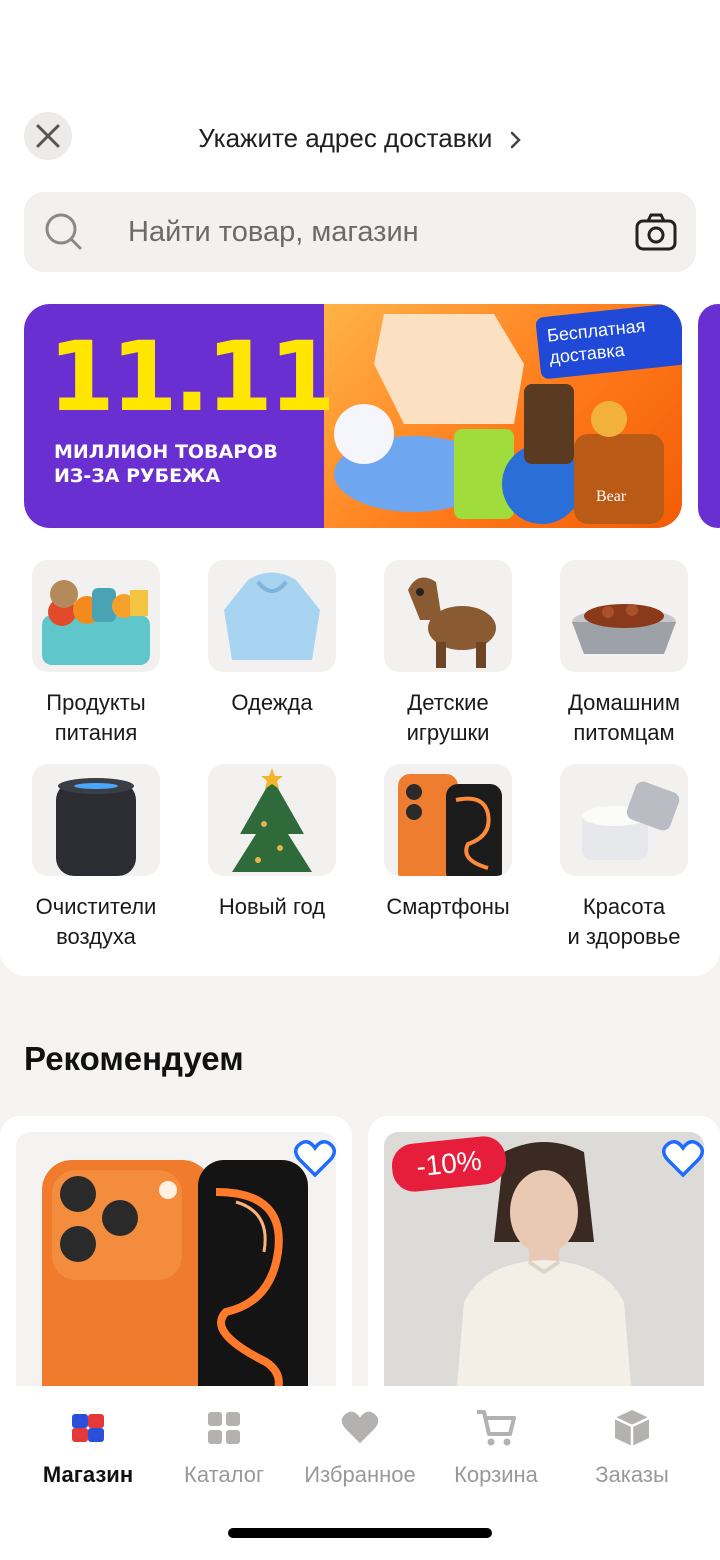 The image size is (720, 1560). Describe the element at coordinates (448, 702) in the screenshot. I see `category-label-line1: Детские` at that location.